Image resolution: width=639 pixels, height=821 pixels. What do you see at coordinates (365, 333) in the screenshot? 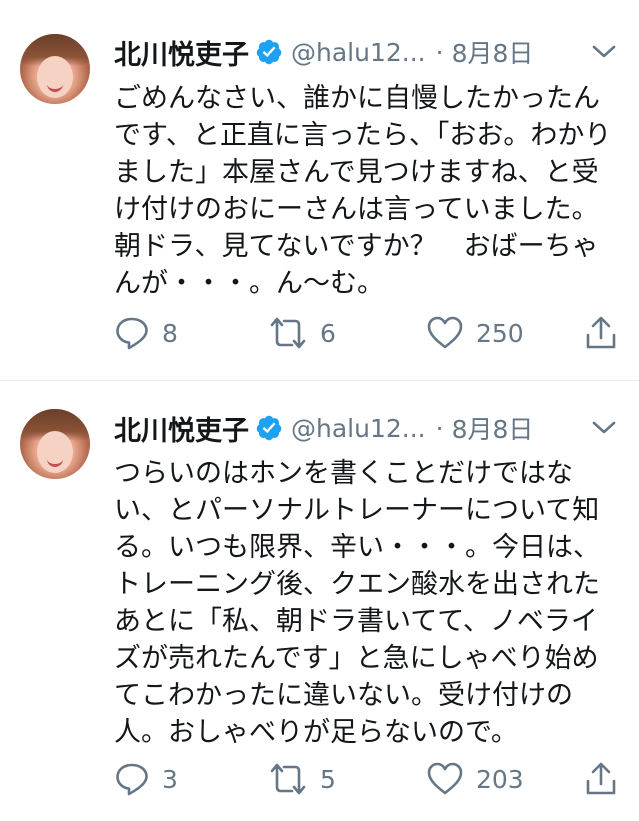
I see `tweet-actions: 8 6 250` at bounding box center [365, 333].